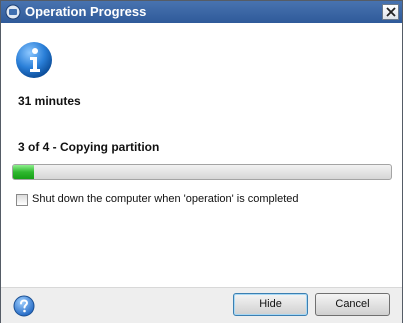 This screenshot has width=403, height=323. Describe the element at coordinates (23, 172) in the screenshot. I see `progress-fill` at that location.